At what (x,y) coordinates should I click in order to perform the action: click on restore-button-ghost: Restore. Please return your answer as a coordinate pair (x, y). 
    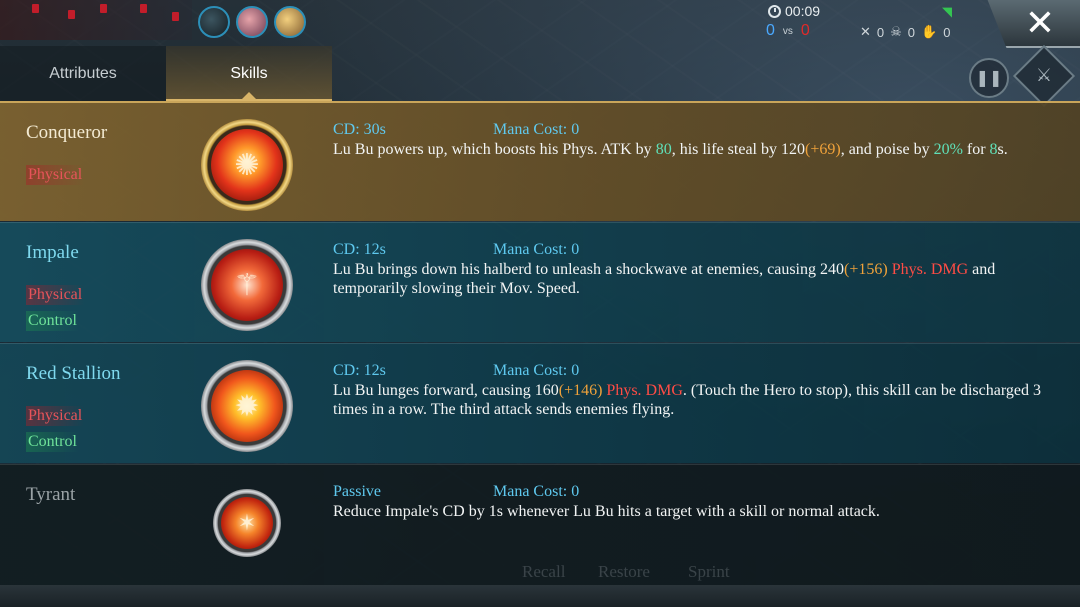
    Looking at the image, I should click on (624, 571).